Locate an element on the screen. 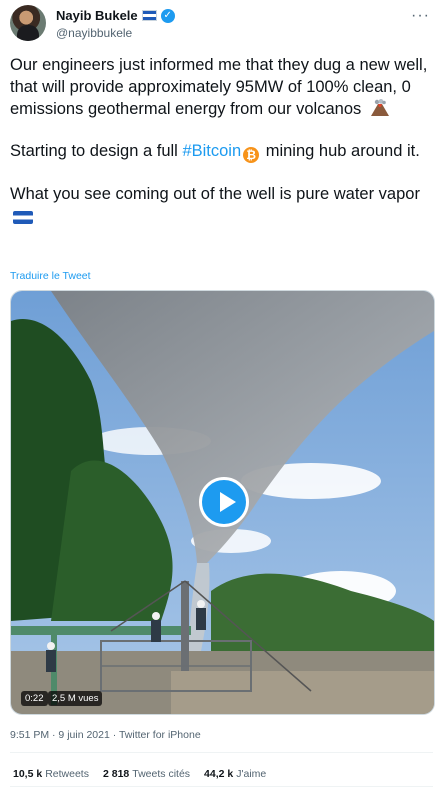  quotes-label: Tweets cités is located at coordinates (161, 774).